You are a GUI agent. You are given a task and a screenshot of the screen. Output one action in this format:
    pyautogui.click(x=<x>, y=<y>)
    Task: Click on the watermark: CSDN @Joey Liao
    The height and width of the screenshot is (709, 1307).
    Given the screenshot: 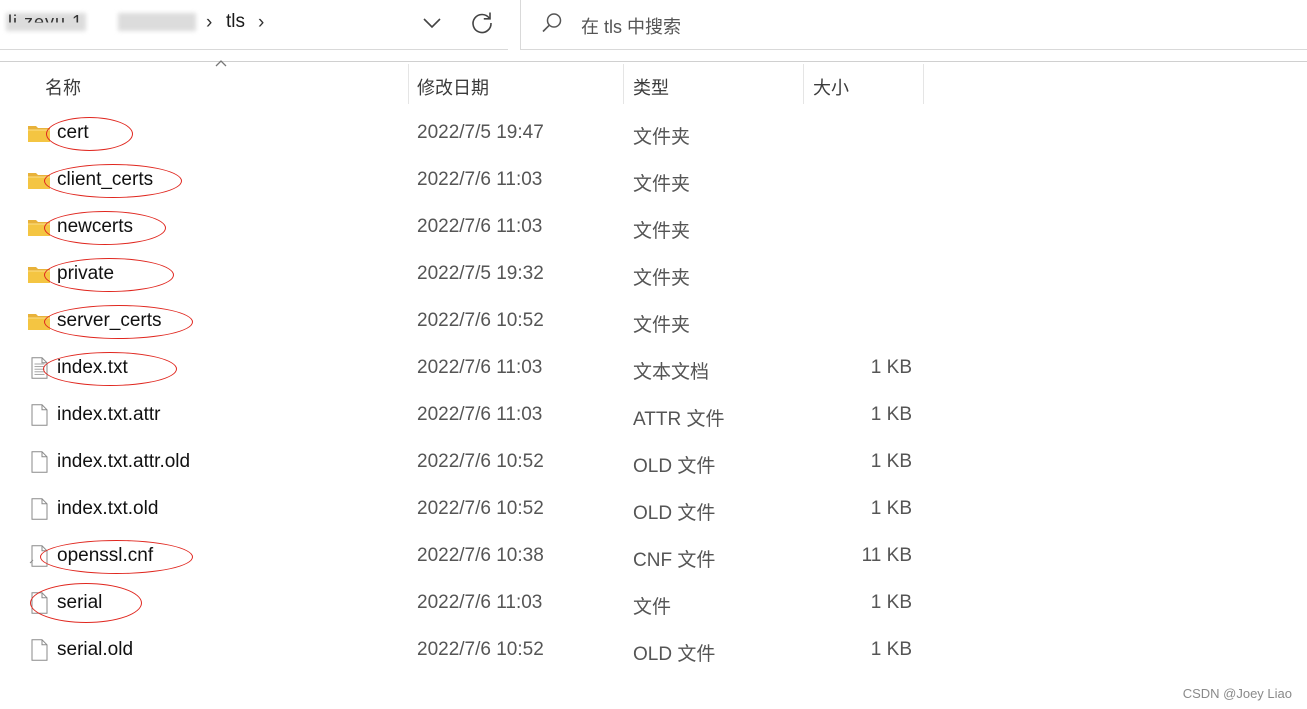 What is the action you would take?
    pyautogui.click(x=1237, y=693)
    